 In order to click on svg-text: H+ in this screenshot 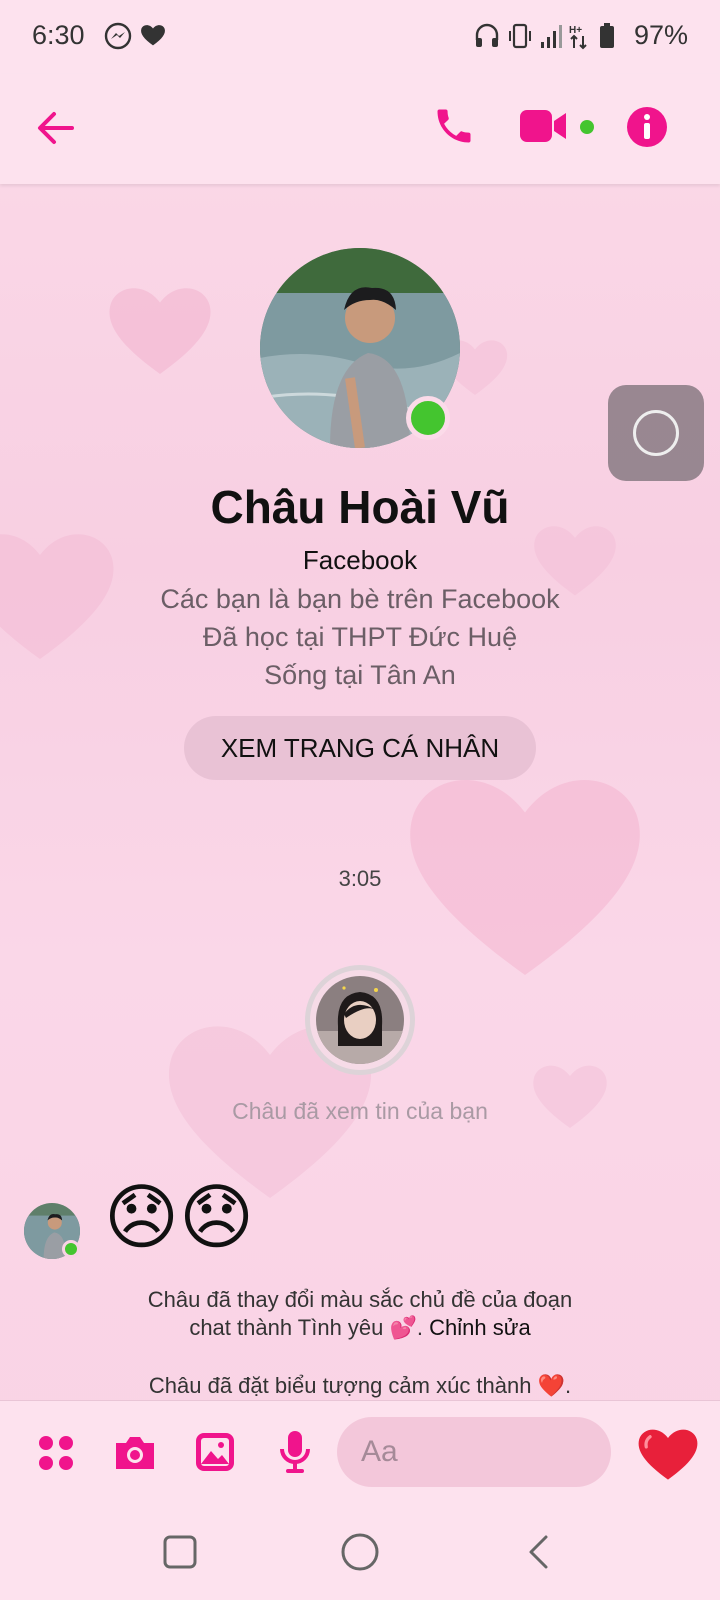, I will do `click(575, 30)`.